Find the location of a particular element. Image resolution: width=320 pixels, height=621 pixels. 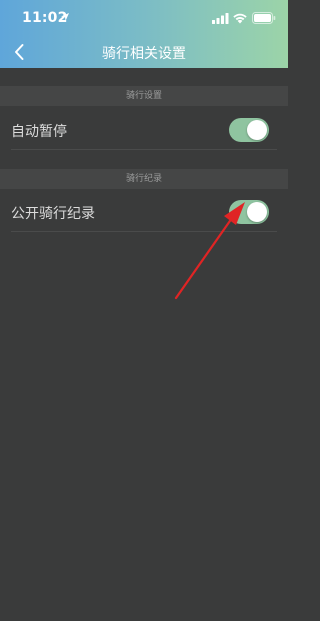

setting-row-auto-pause: 自动暂停 is located at coordinates (144, 130).